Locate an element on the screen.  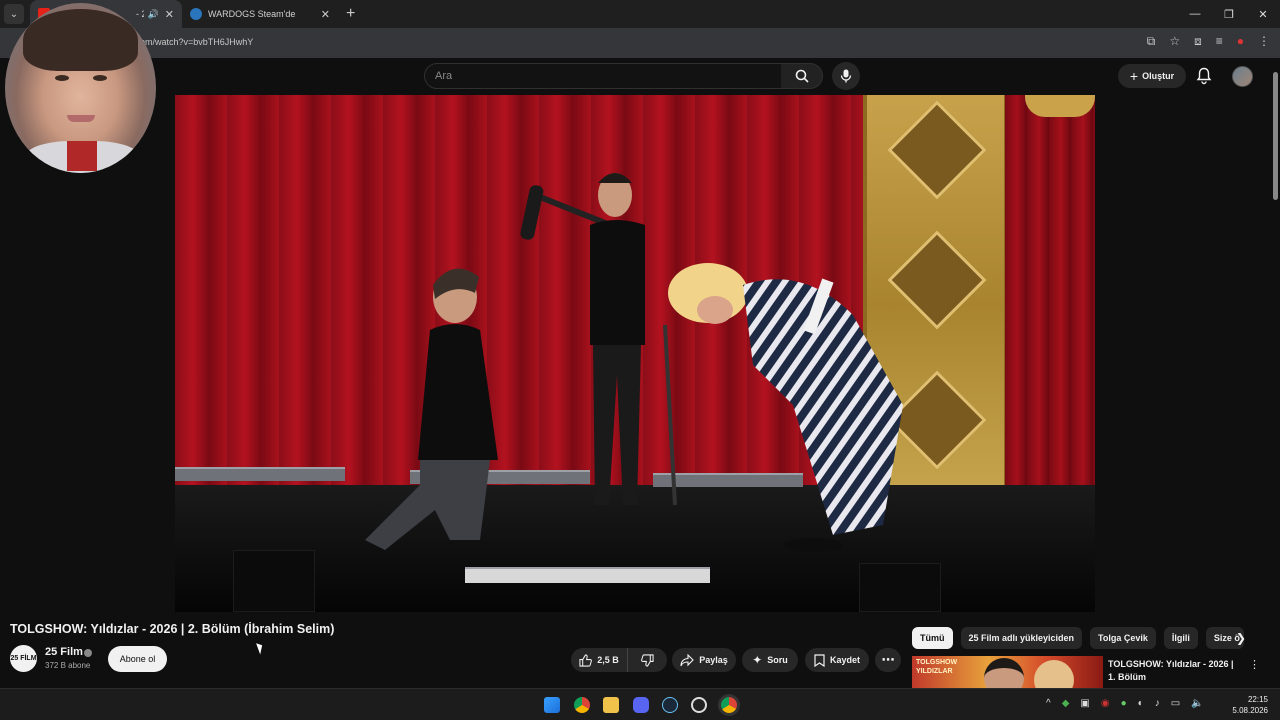
webcam-hair is located at coordinates (80, 40).